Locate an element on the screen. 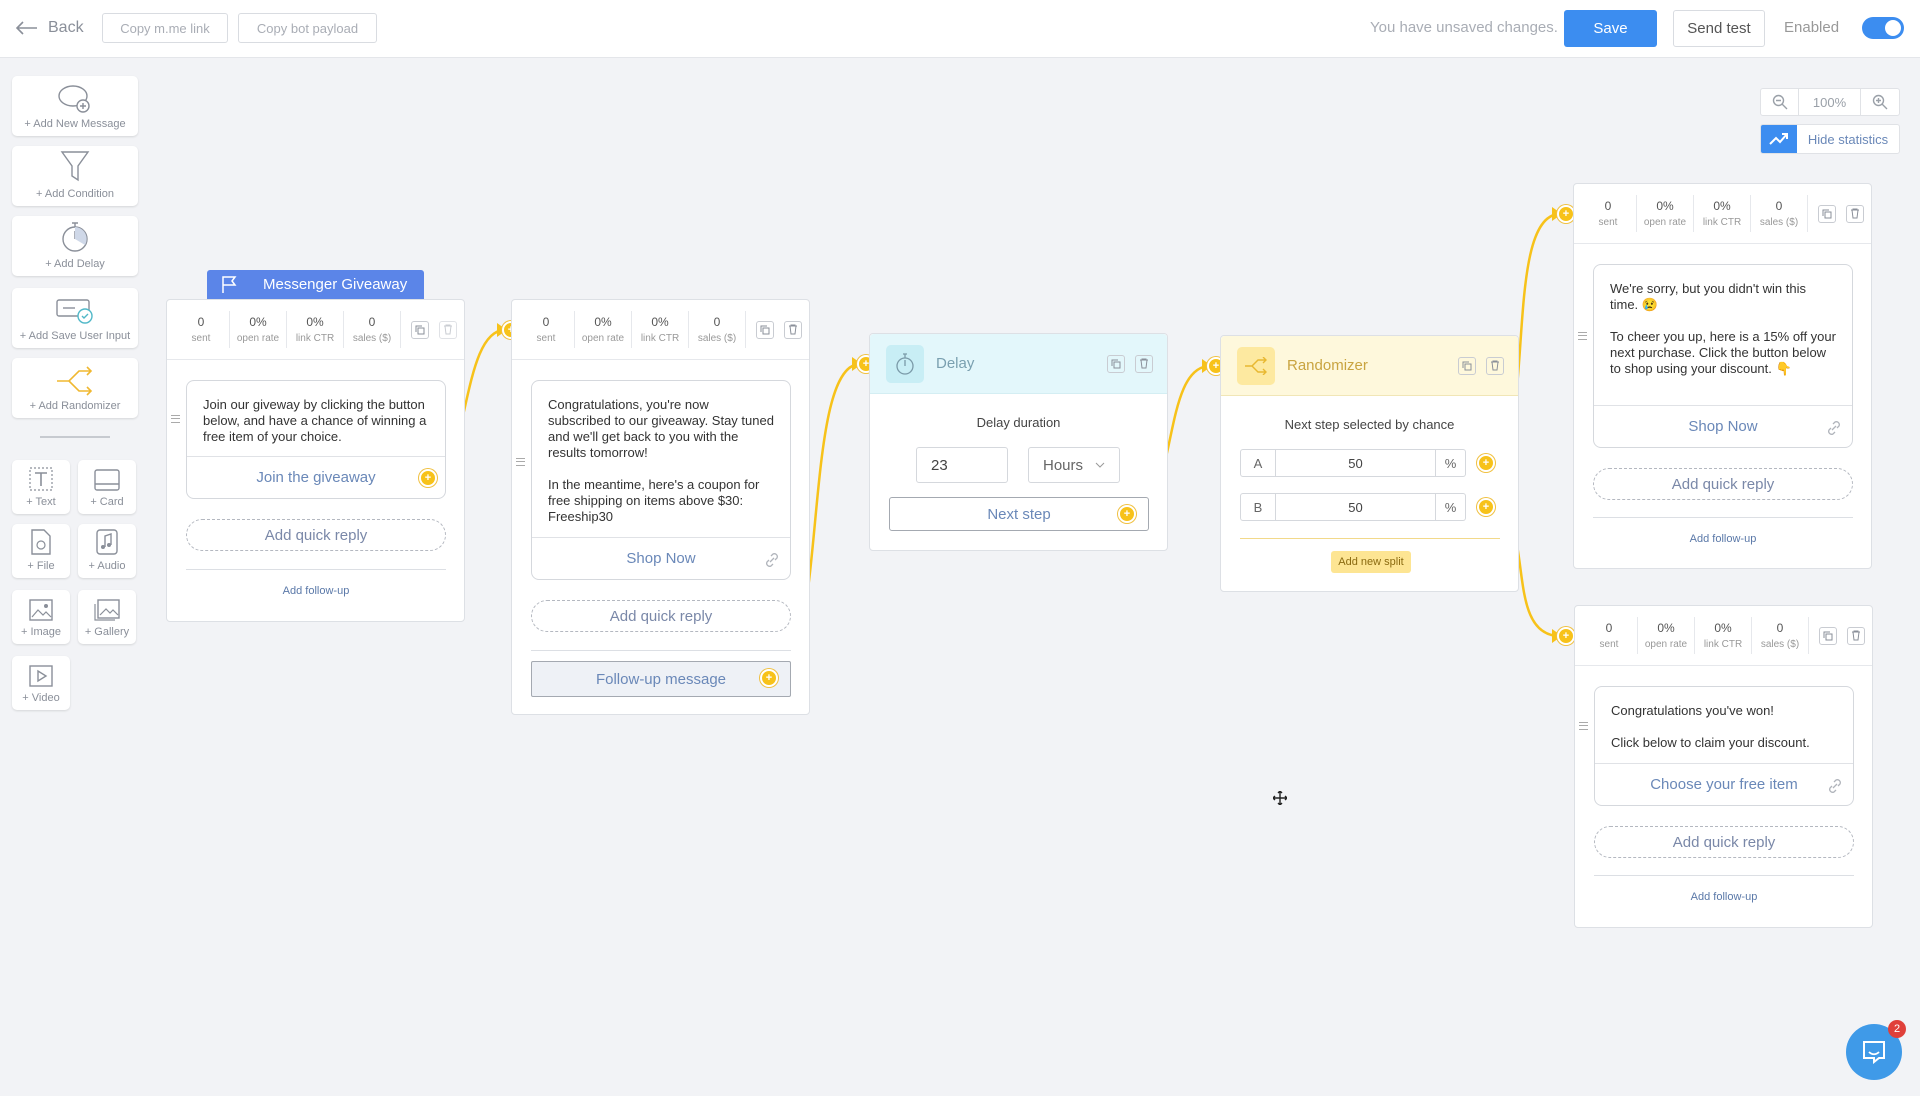 The width and height of the screenshot is (1920, 1096). start-flag-bar: Messenger Giveaway is located at coordinates (315, 284).